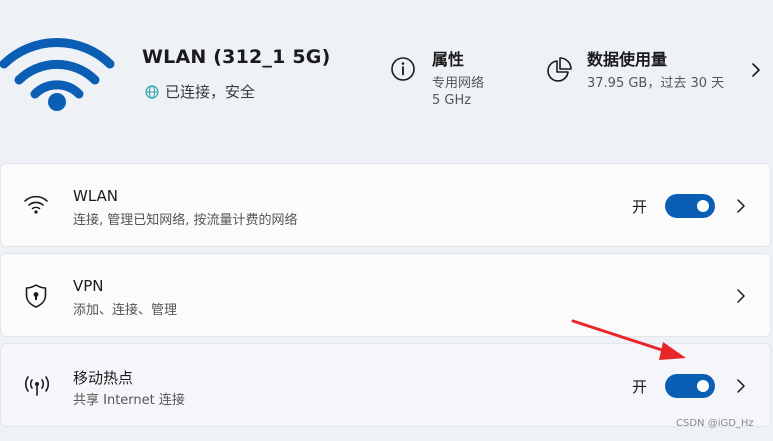 This screenshot has width=773, height=441. I want to click on shield-lock-icon, so click(36, 296).